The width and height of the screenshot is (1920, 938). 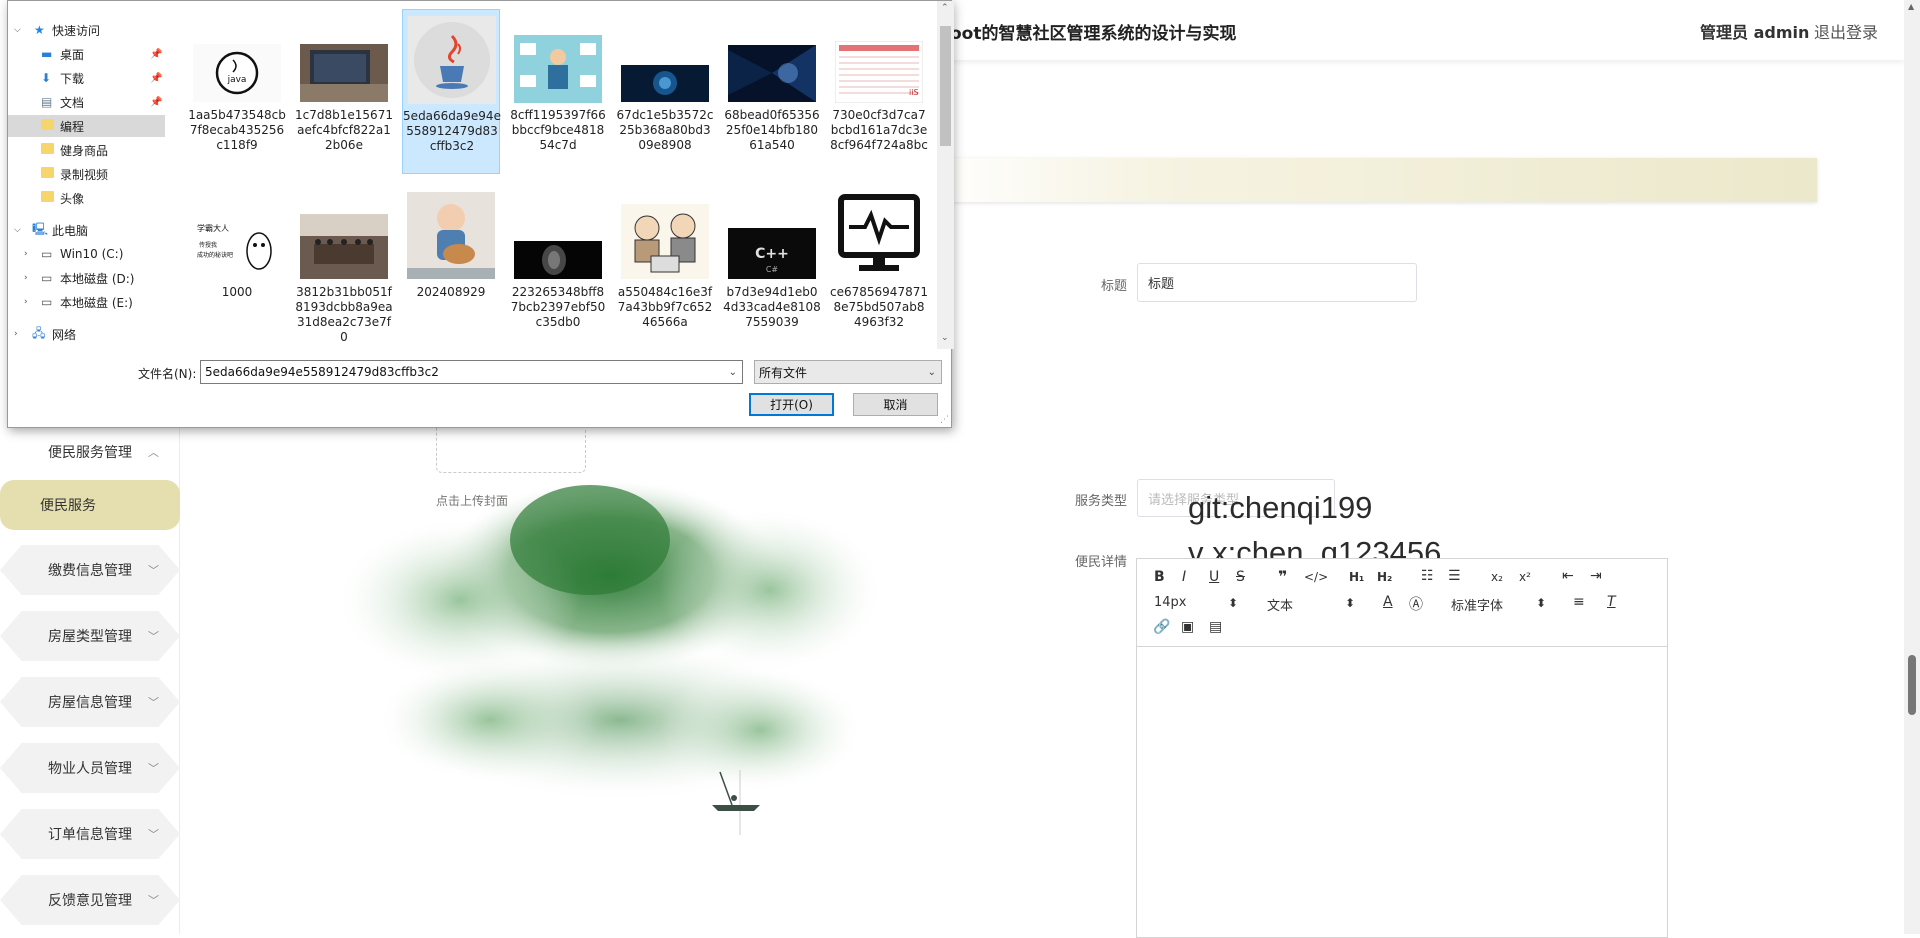 I want to click on image-icon: ▣, so click(x=1187, y=627).